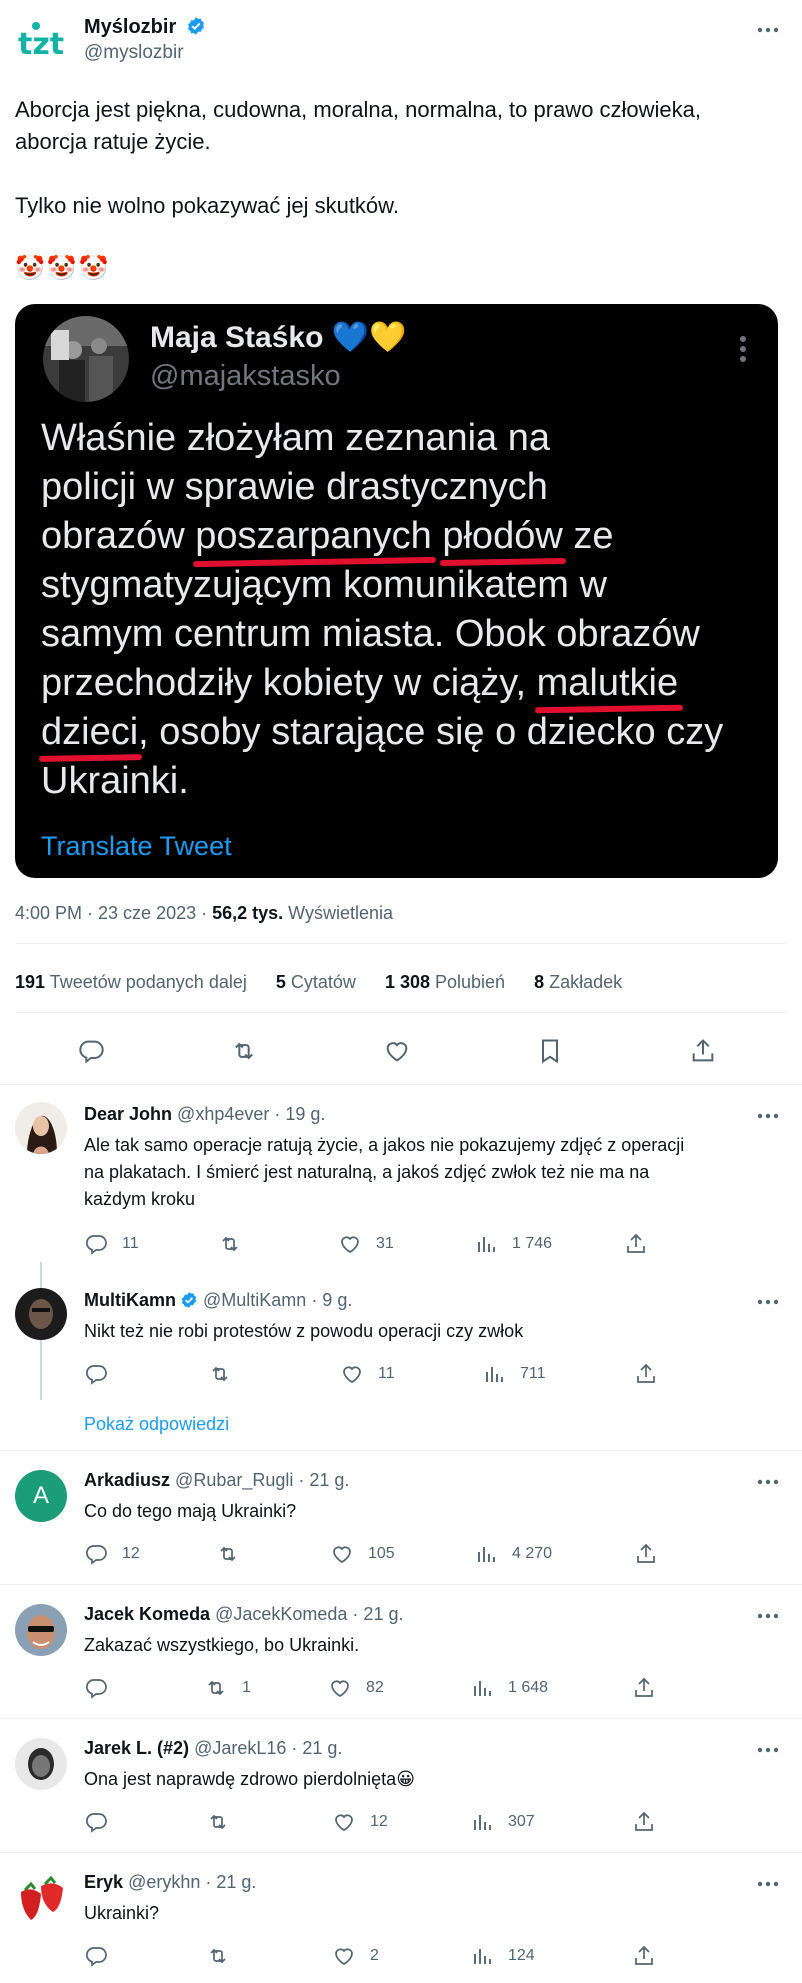 Image resolution: width=802 pixels, height=1983 pixels. What do you see at coordinates (130, 1300) in the screenshot?
I see `reply-author-name: MultiKamn` at bounding box center [130, 1300].